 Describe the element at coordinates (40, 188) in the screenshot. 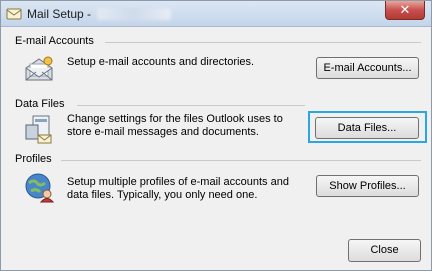

I see `profiles-icon` at that location.